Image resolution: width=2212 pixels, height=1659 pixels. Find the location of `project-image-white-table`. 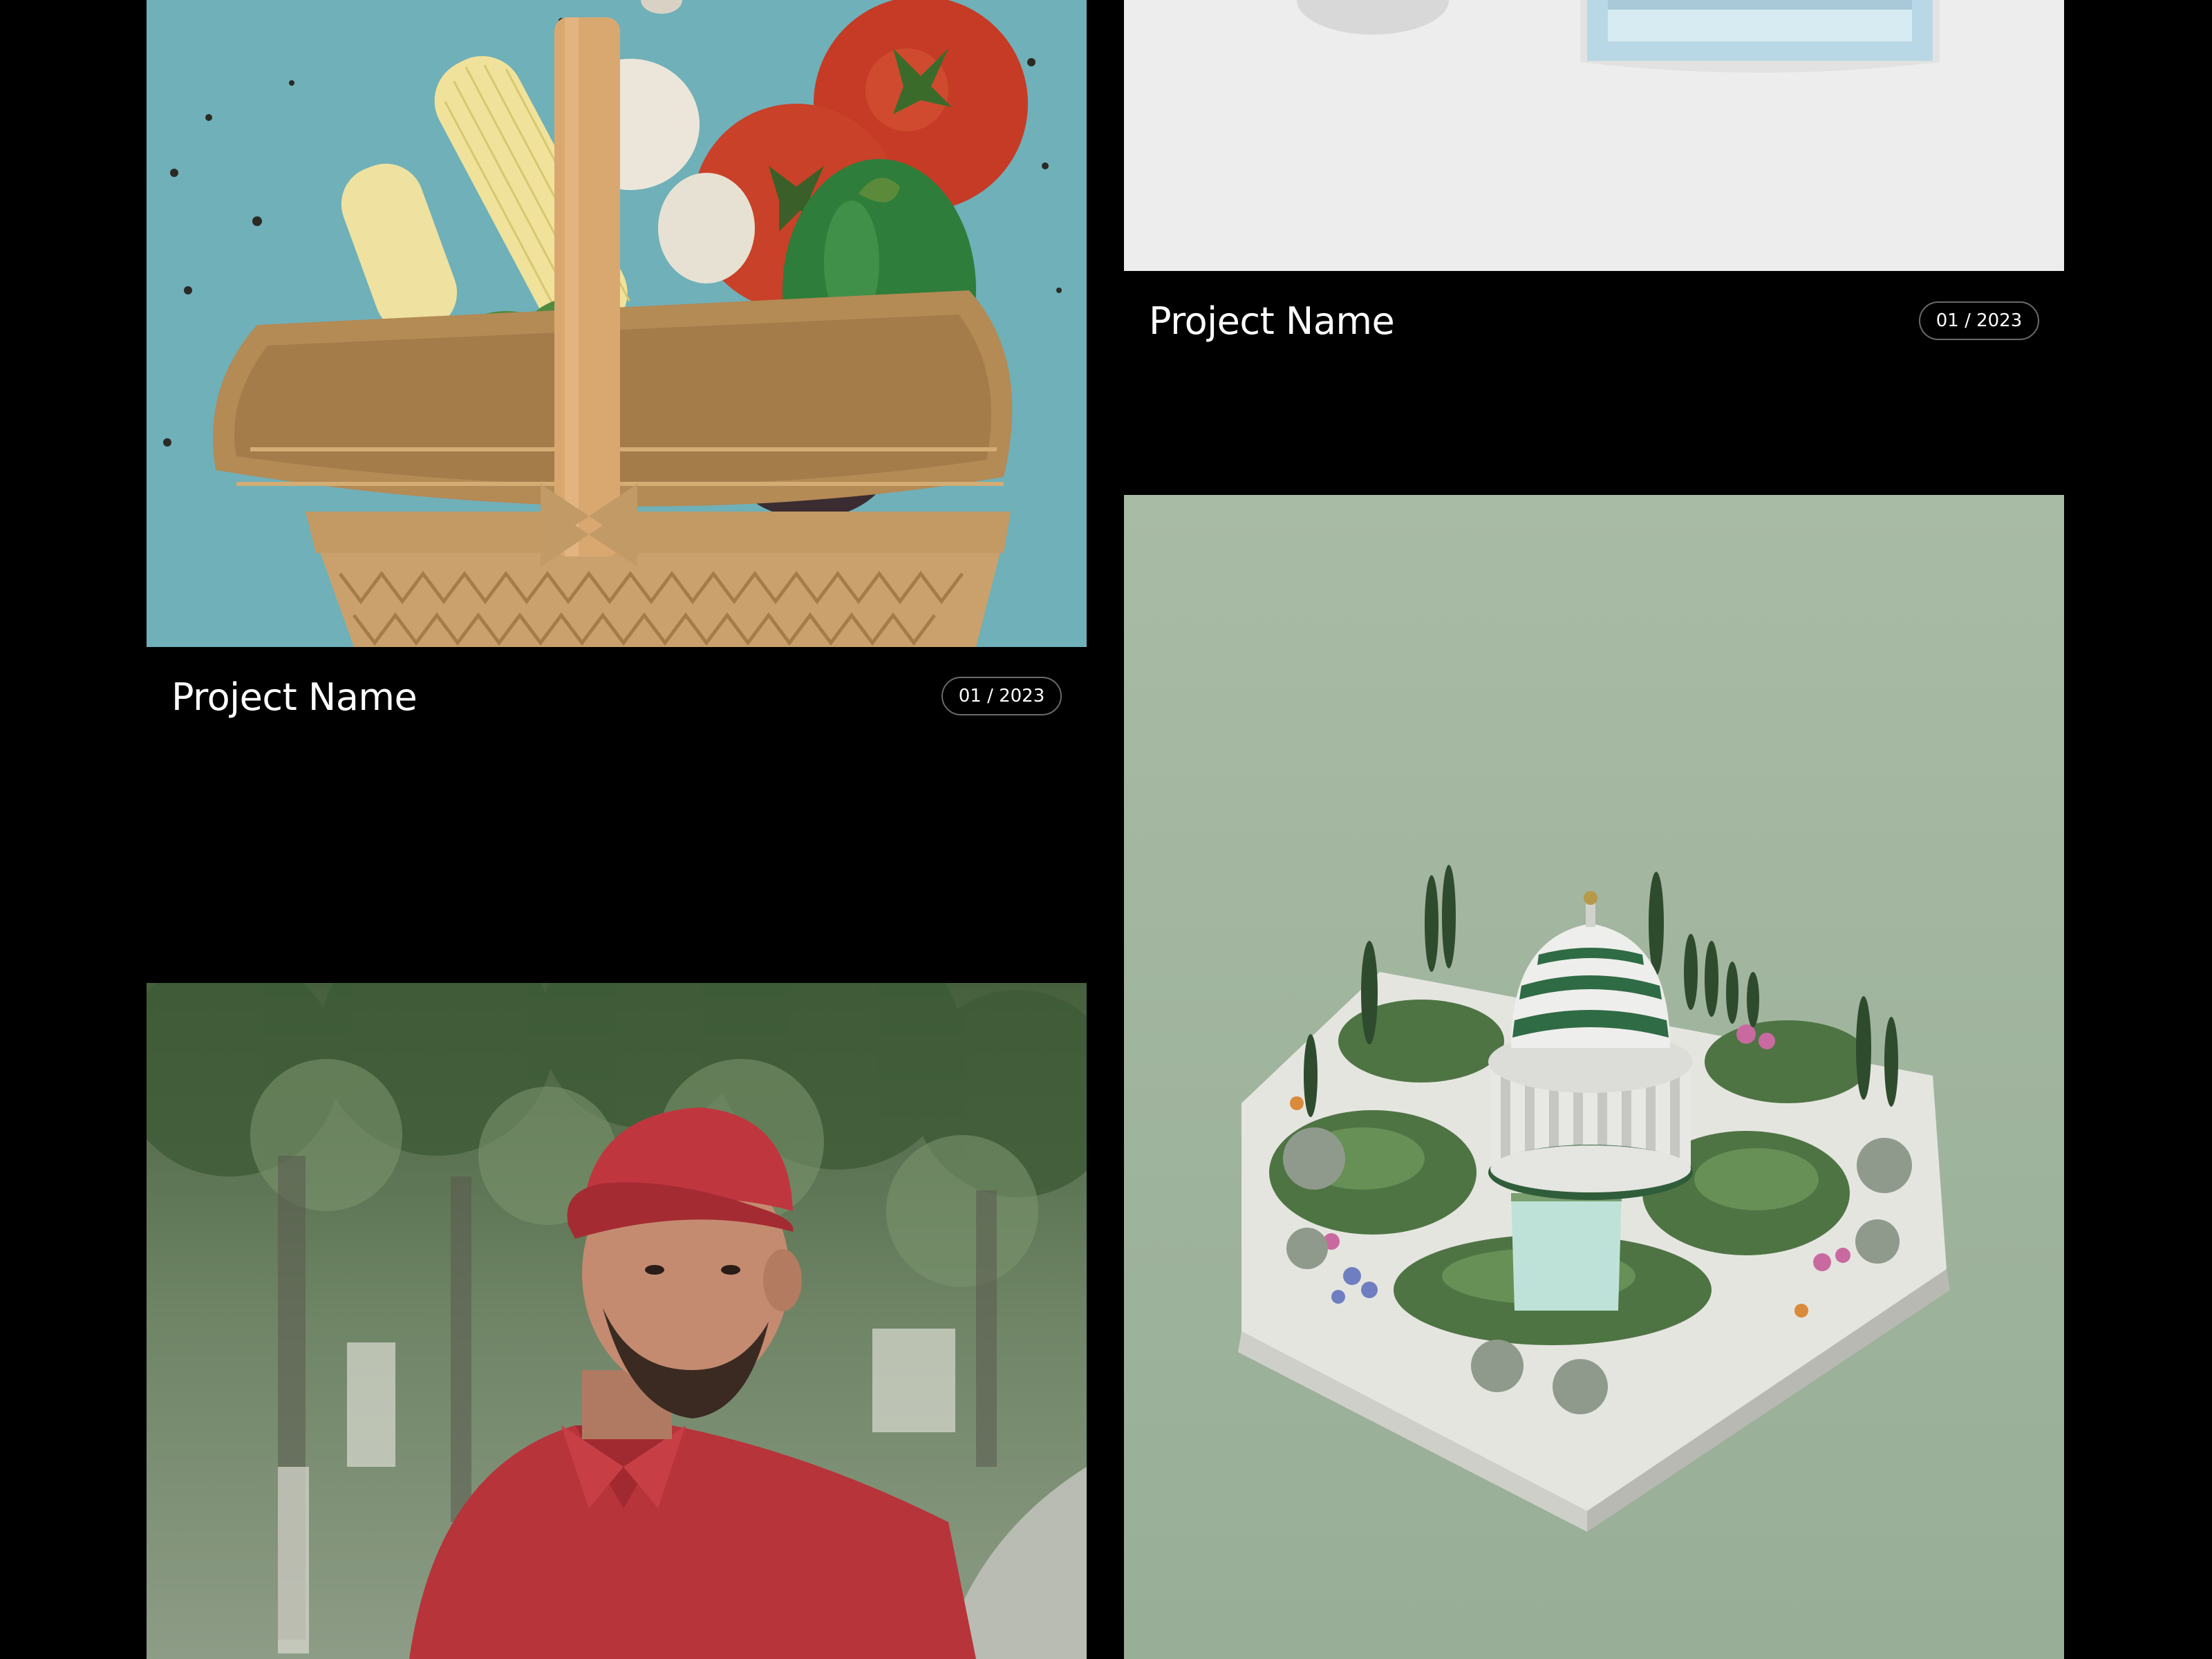

project-image-white-table is located at coordinates (1594, 135).